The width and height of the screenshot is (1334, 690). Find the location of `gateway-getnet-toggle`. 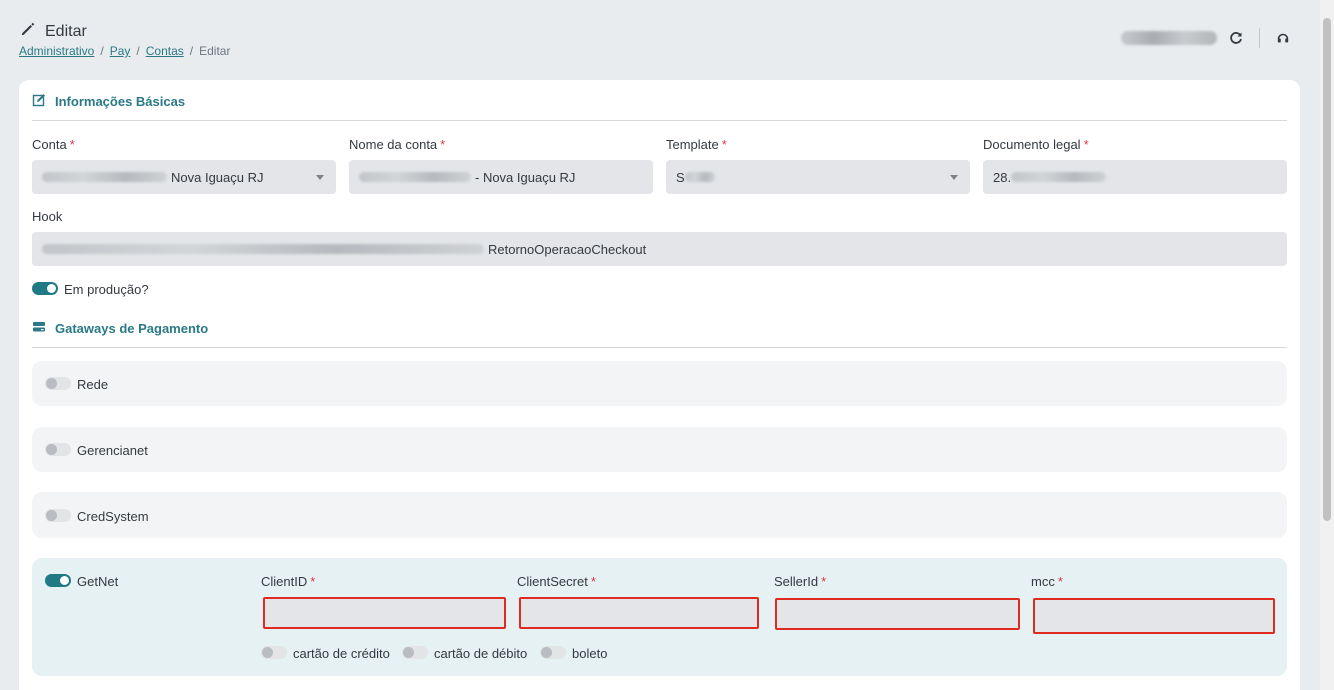

gateway-getnet-toggle is located at coordinates (58, 580).